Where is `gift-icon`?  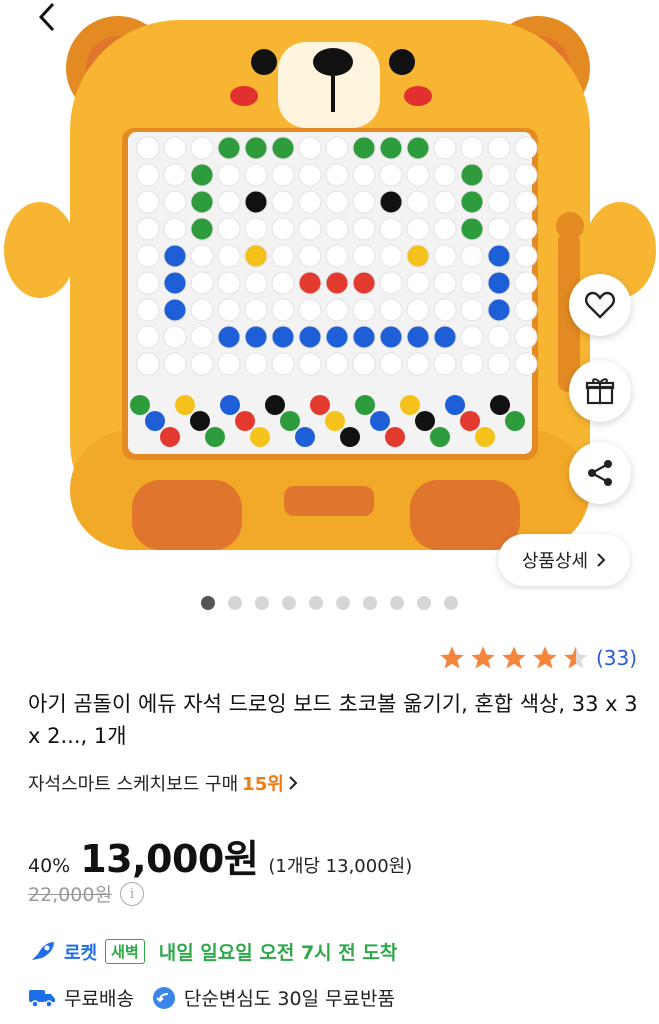 gift-icon is located at coordinates (600, 391).